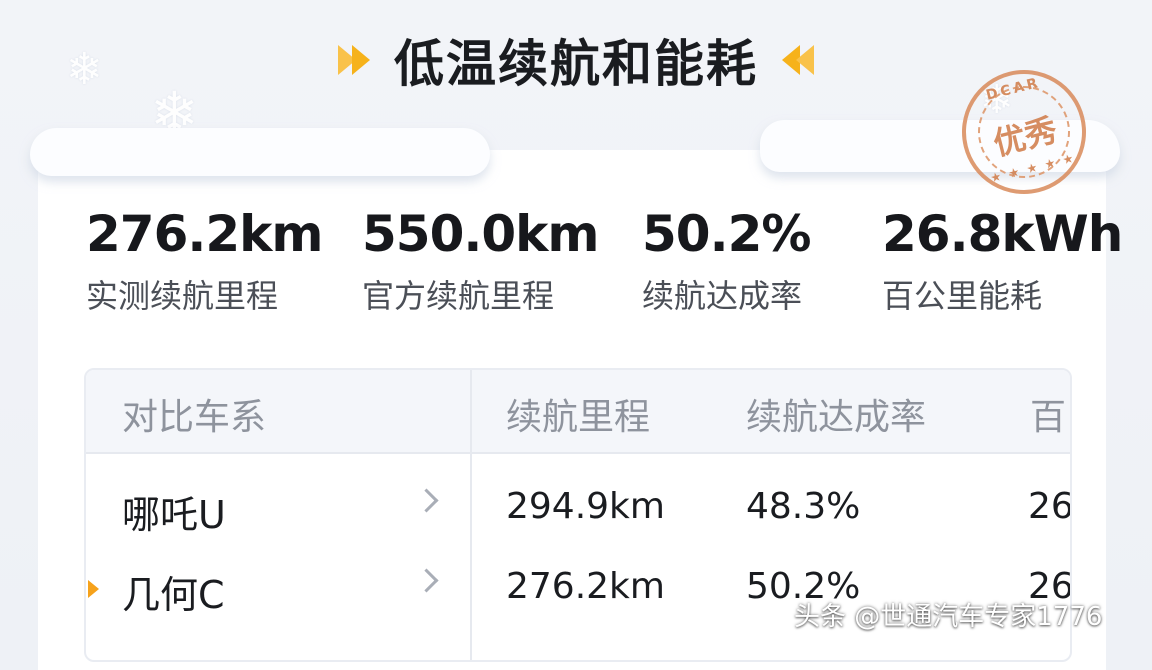 The width and height of the screenshot is (1152, 670). I want to click on table-row: 哪吒U 294.9km 48.3% 26, so click(578, 510).